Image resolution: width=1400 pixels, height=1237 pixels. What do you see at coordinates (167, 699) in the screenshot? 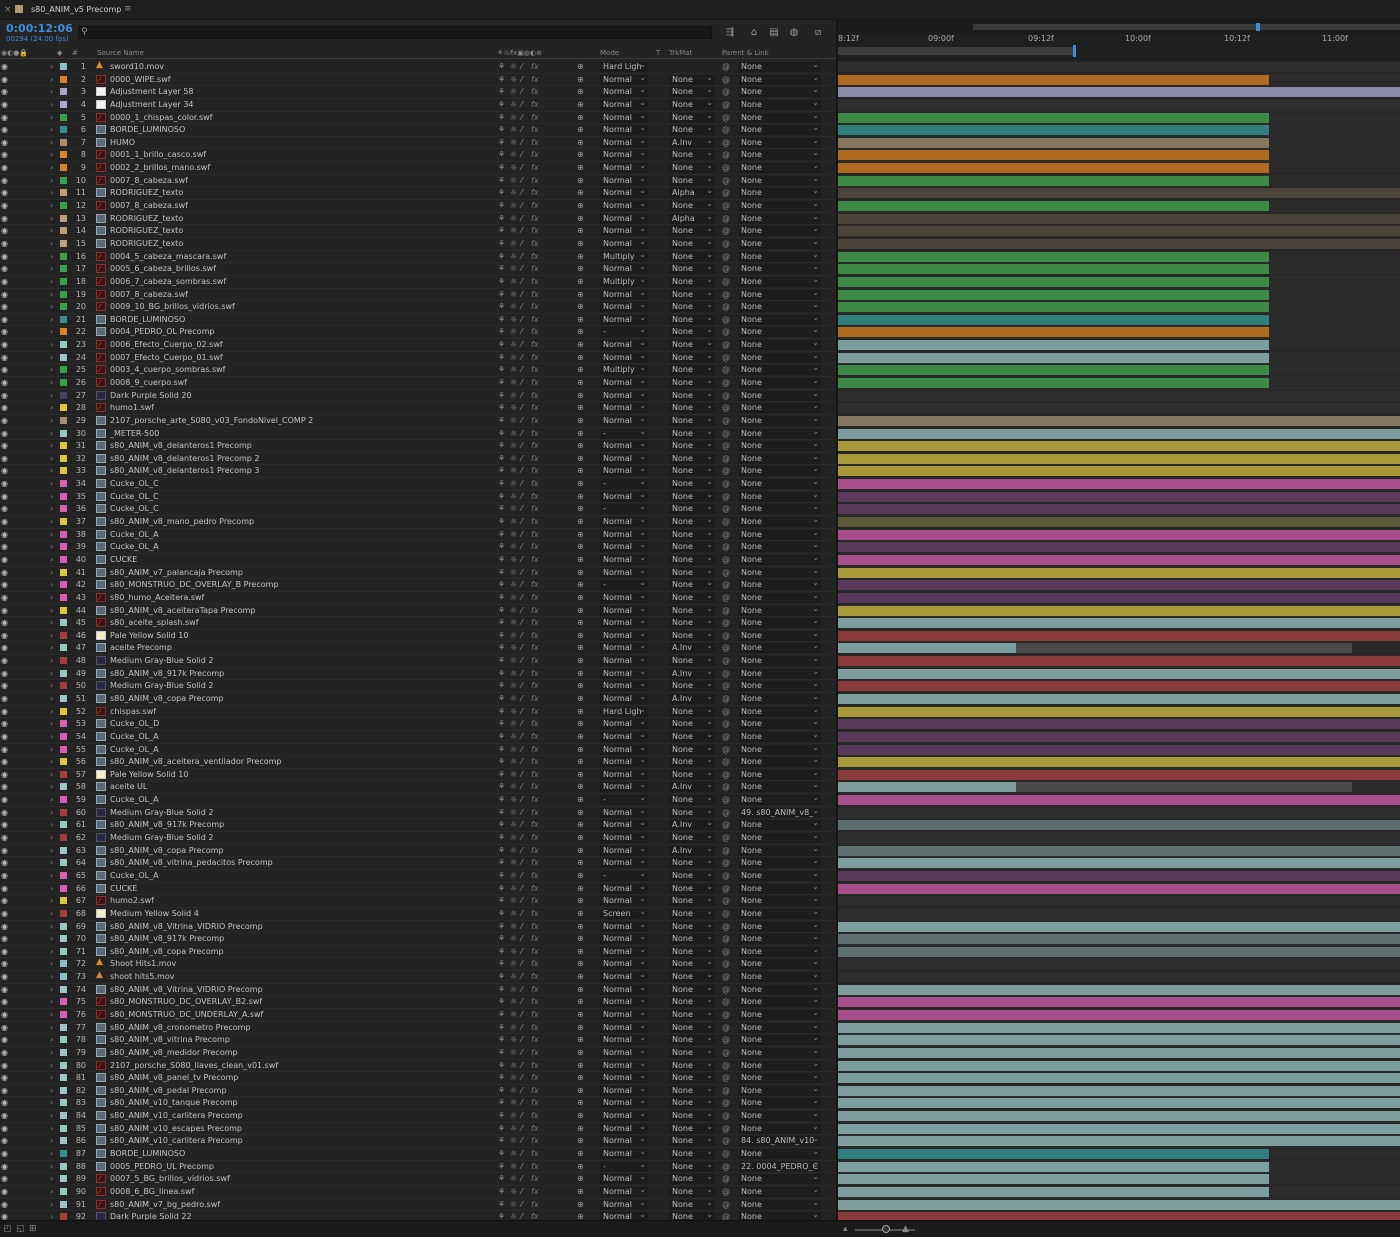
I see `layer-name: s80_ANIM_v8_copa Precomp` at bounding box center [167, 699].